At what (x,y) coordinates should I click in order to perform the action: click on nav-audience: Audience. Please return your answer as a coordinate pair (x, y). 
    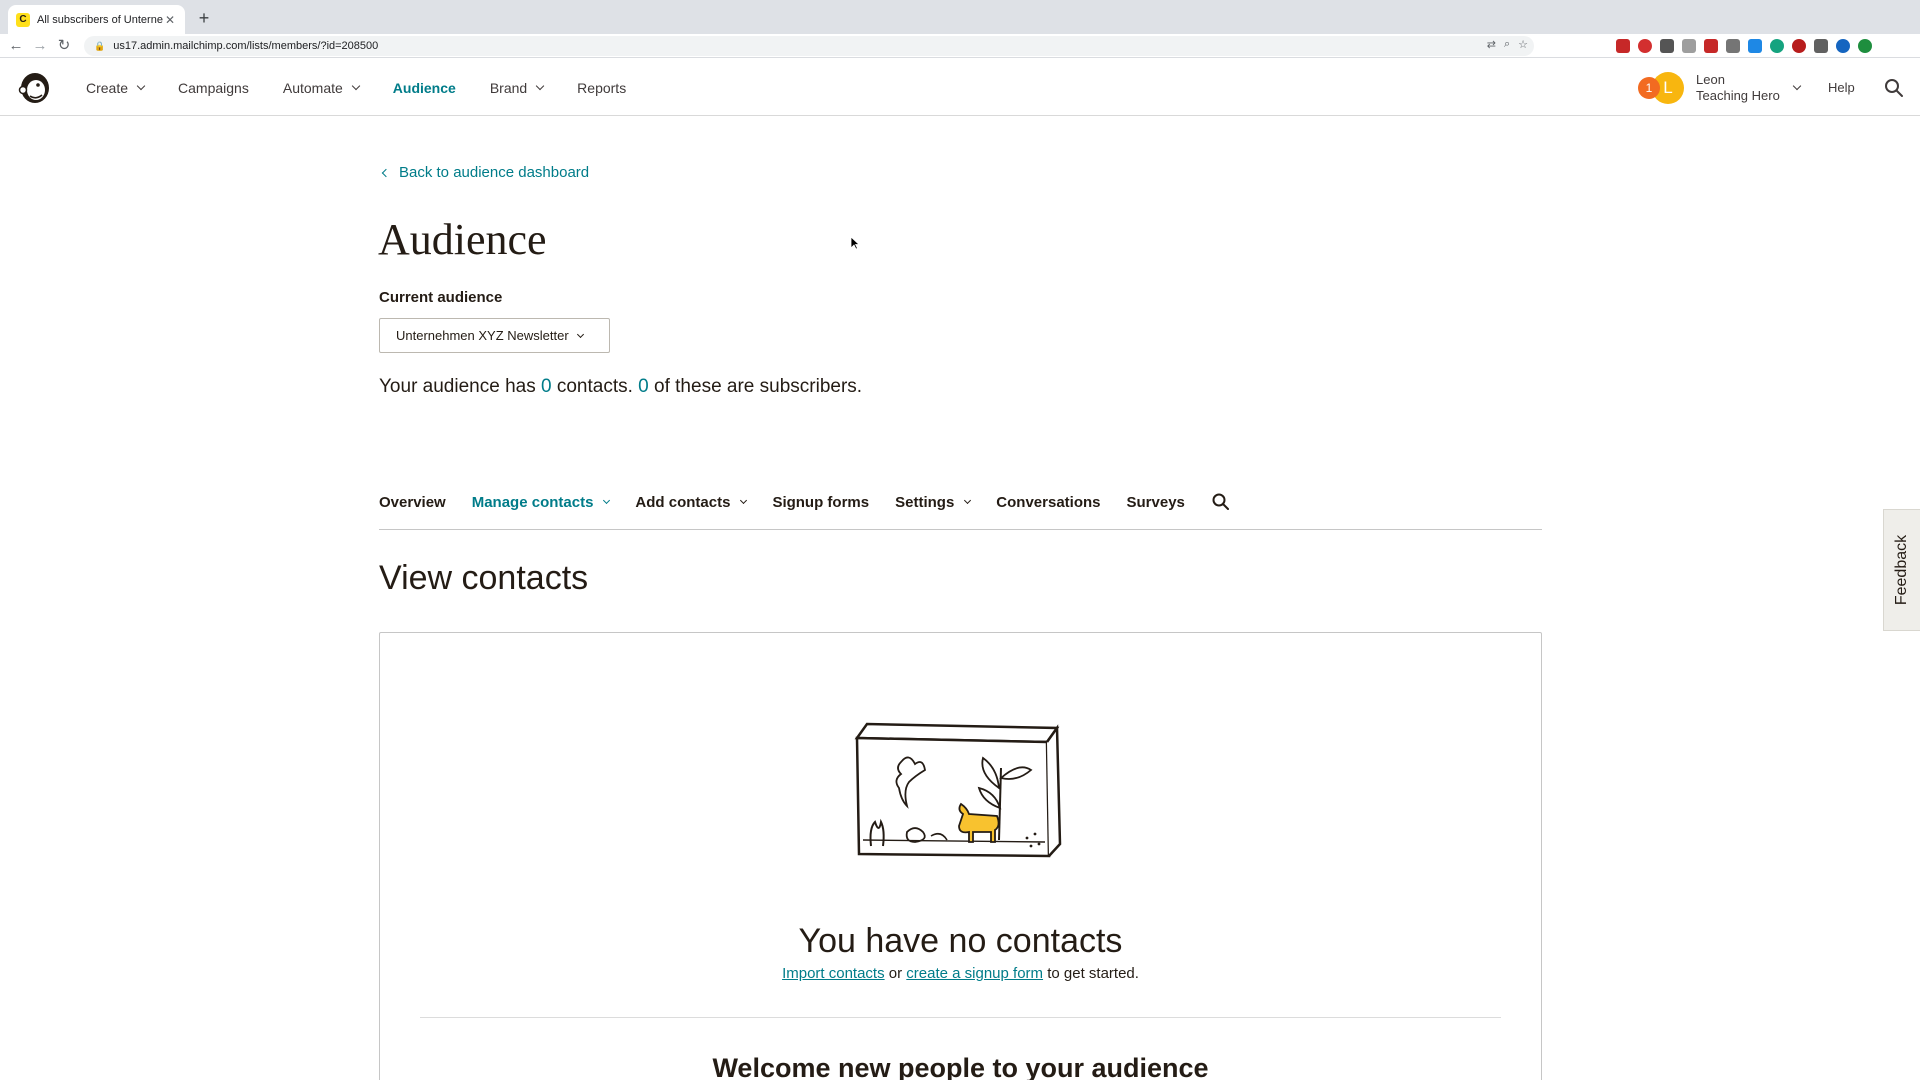
    Looking at the image, I should click on (424, 88).